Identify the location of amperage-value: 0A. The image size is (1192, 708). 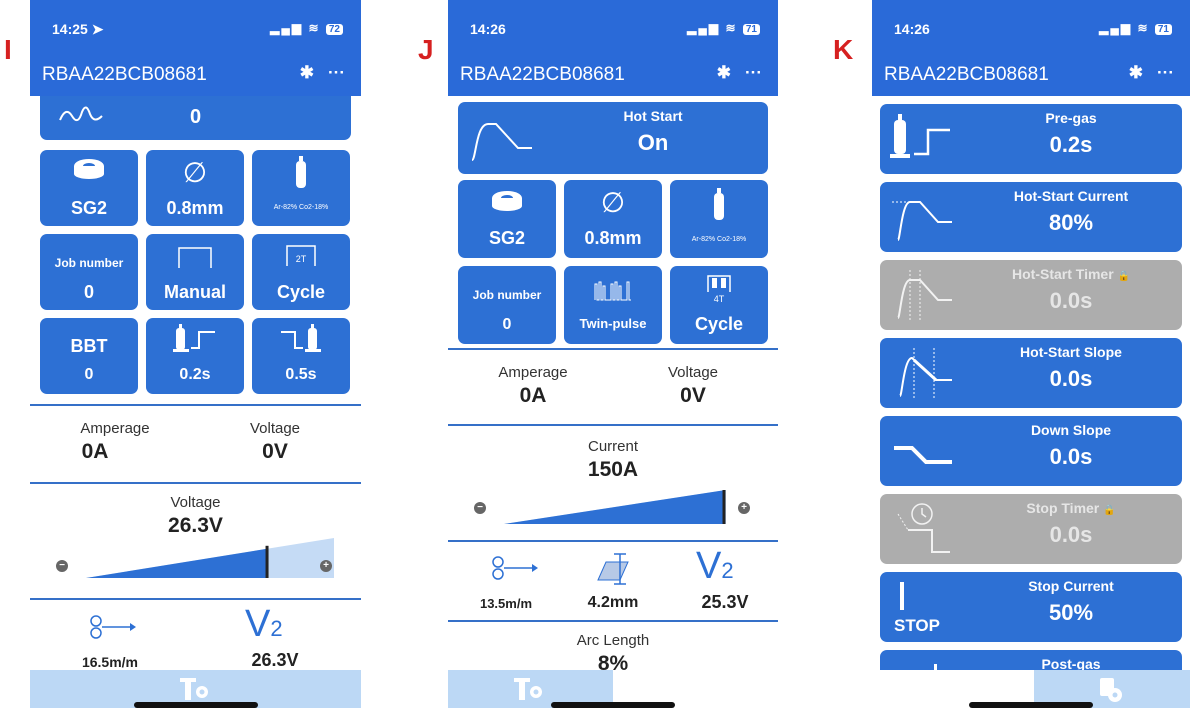
(533, 395).